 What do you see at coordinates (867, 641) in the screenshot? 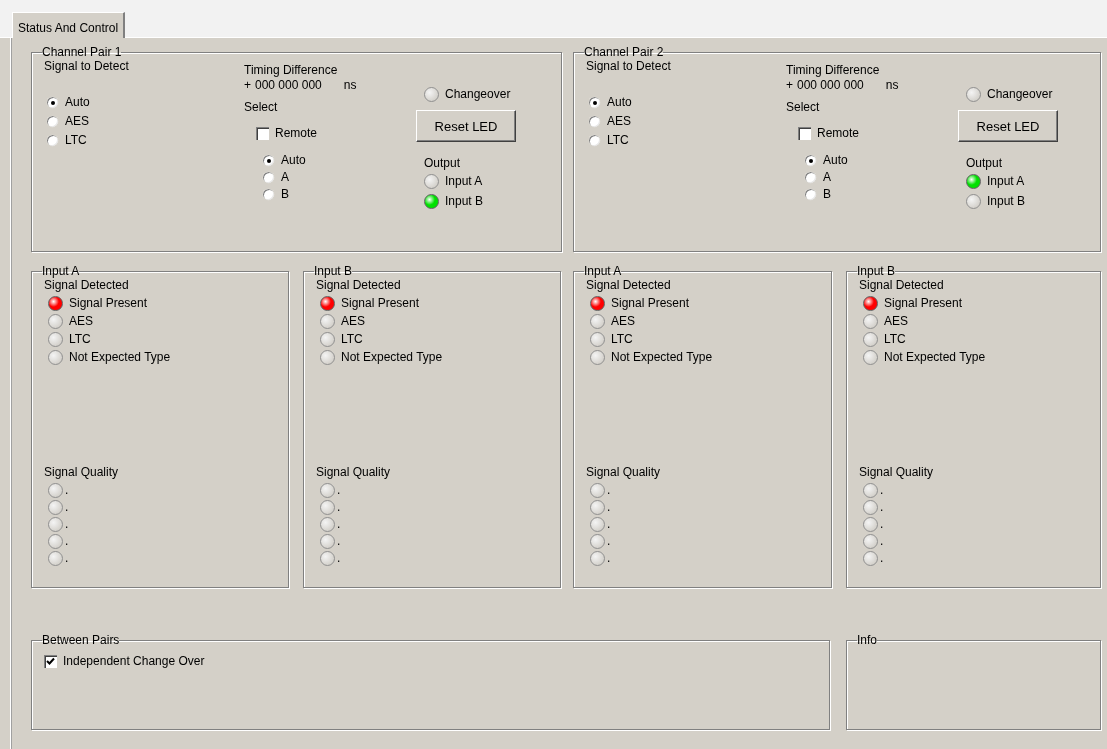
I see `group-title: Info` at bounding box center [867, 641].